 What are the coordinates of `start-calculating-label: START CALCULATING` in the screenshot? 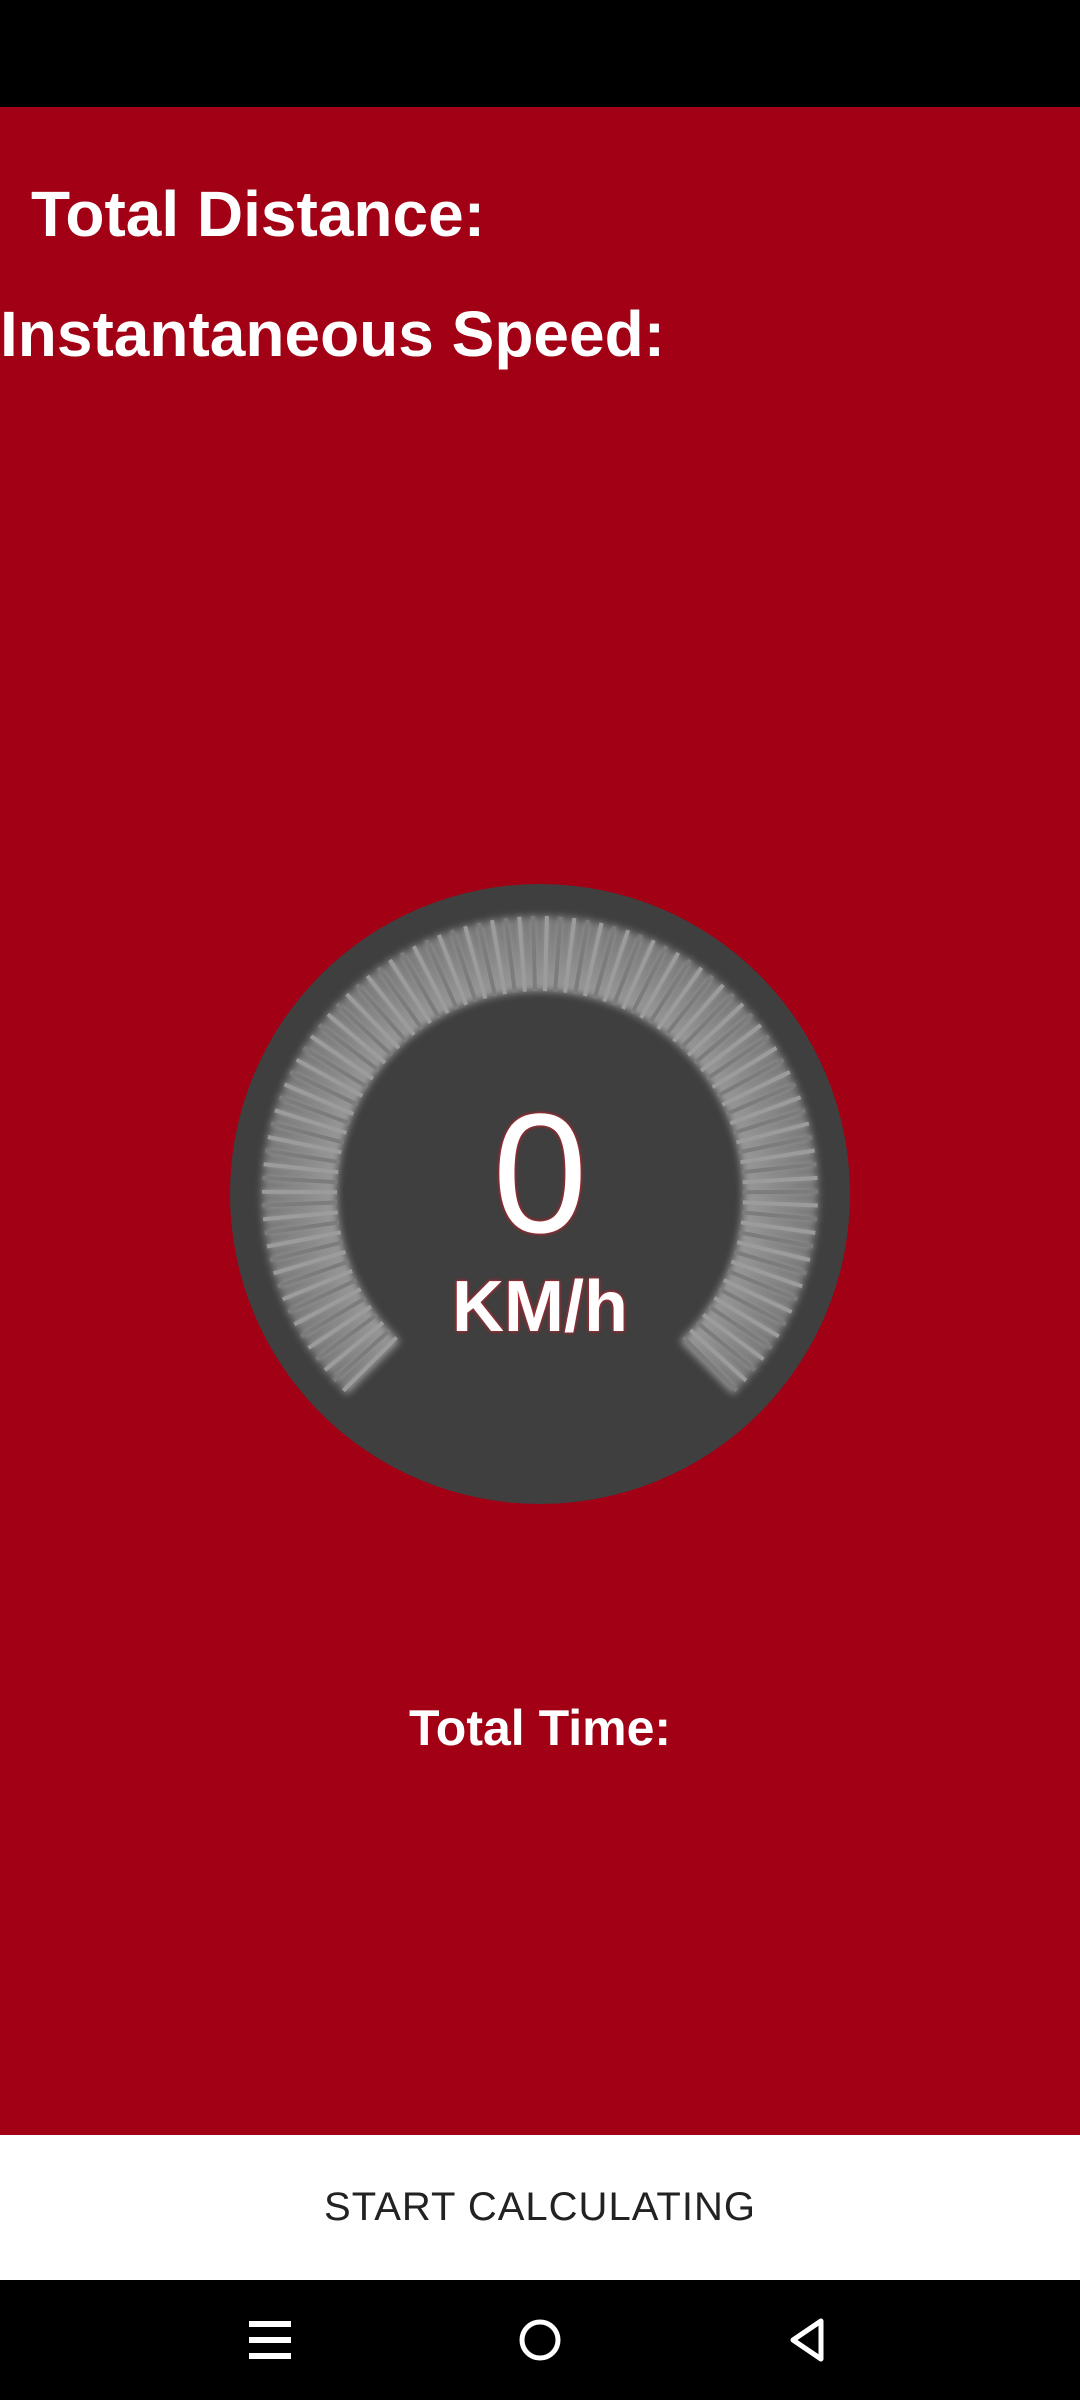 It's located at (540, 2207).